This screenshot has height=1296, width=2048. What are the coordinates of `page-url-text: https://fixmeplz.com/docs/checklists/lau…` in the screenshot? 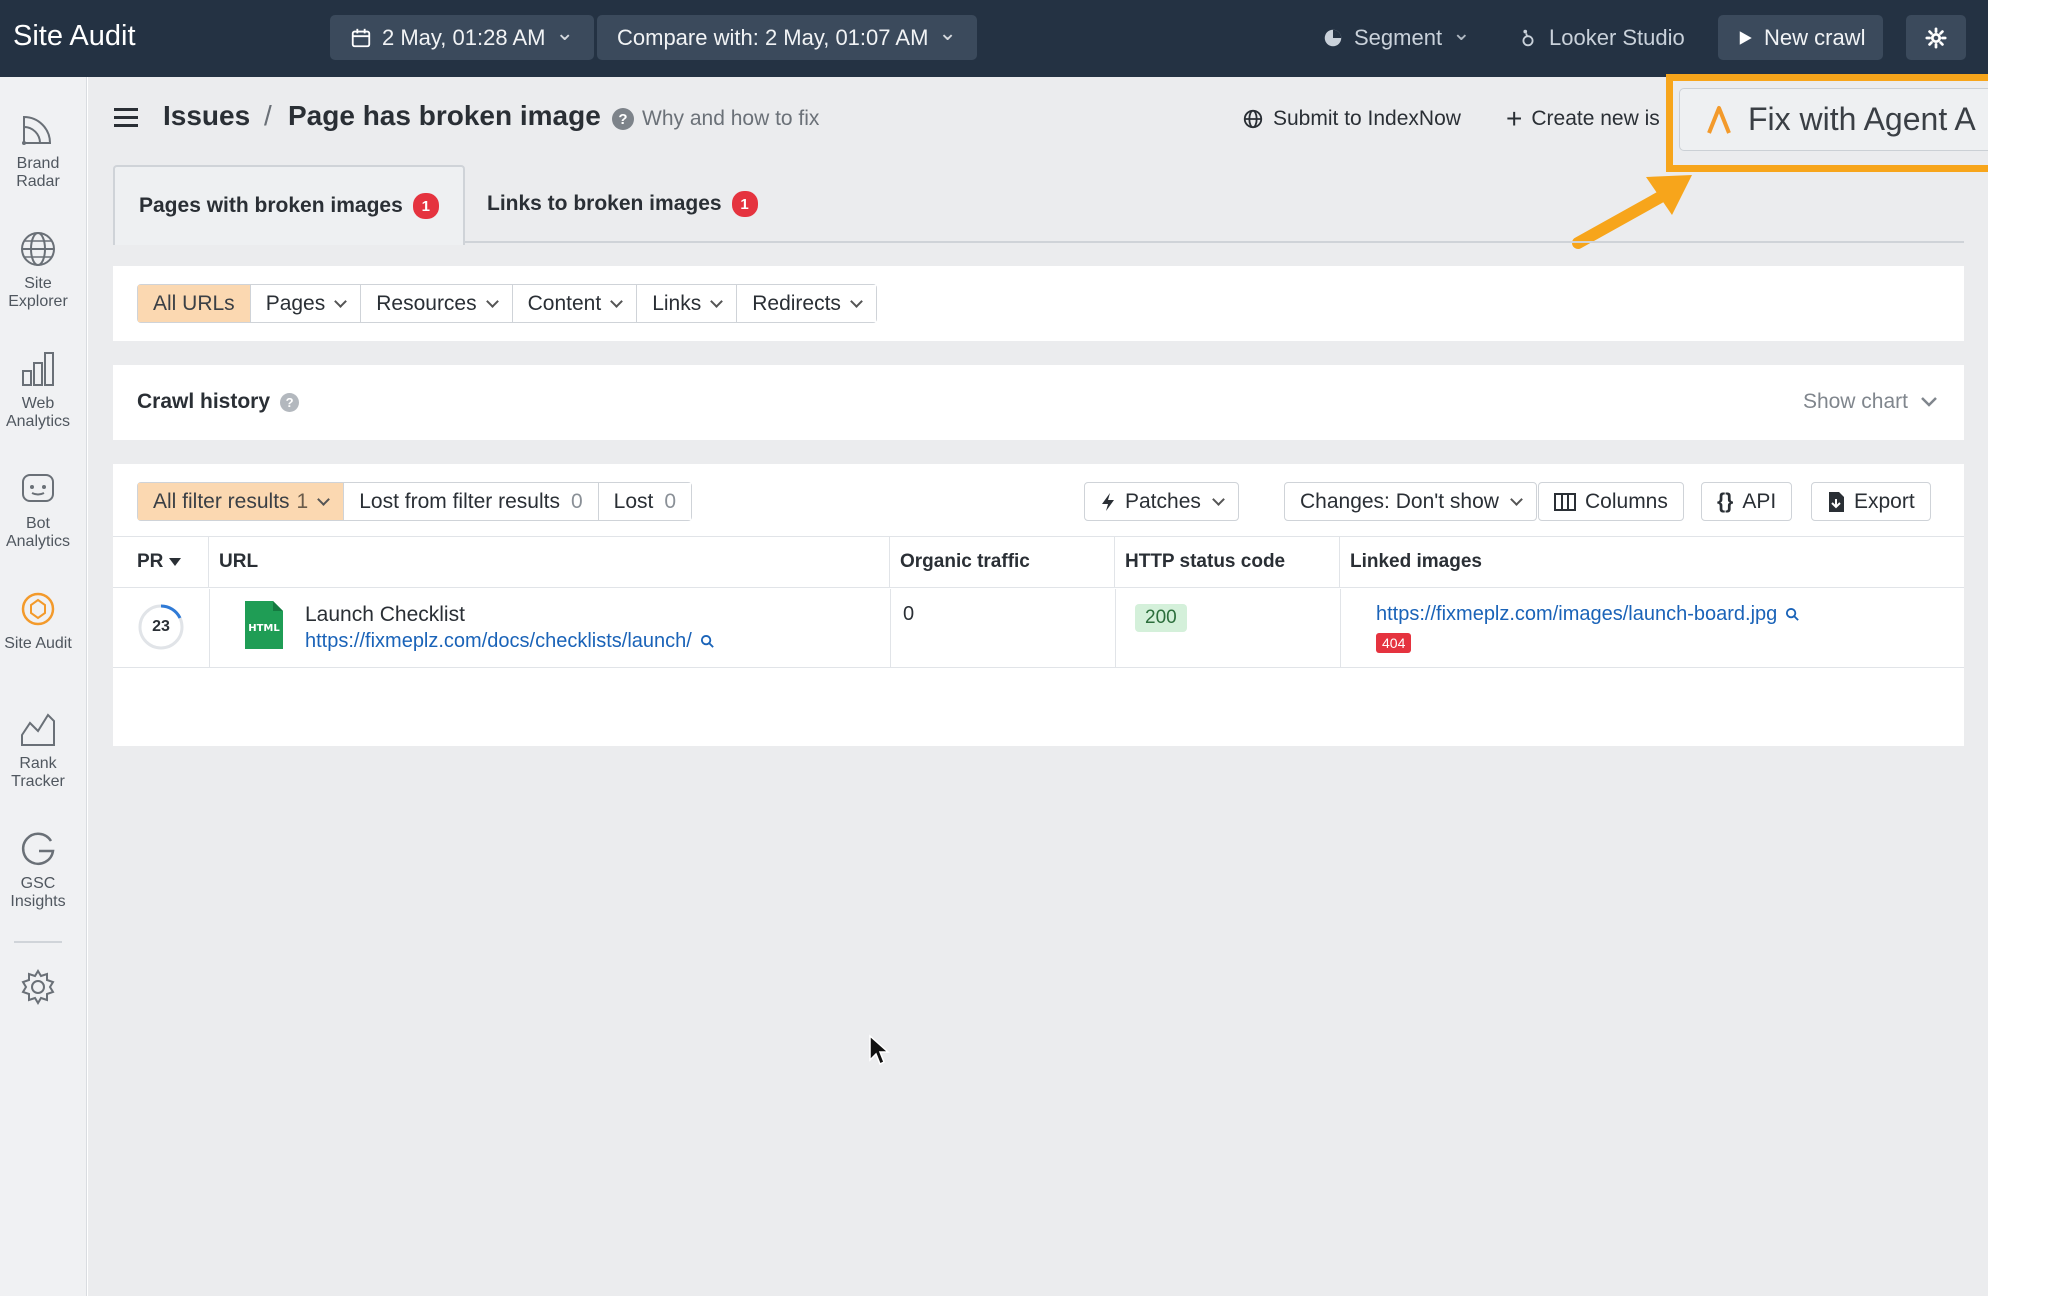 It's located at (498, 641).